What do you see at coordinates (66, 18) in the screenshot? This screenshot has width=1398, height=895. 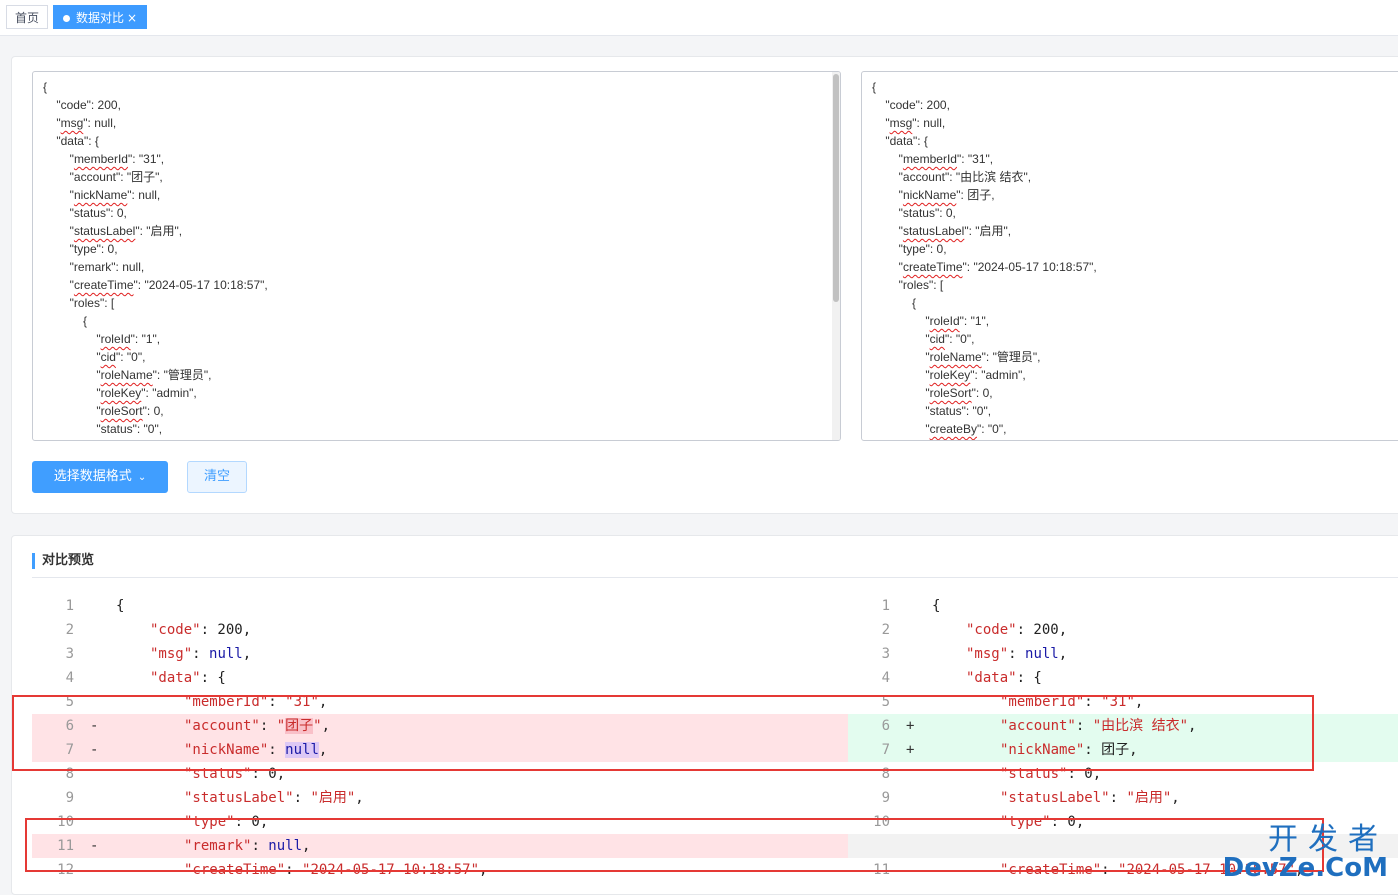 I see `active-dot-icon` at bounding box center [66, 18].